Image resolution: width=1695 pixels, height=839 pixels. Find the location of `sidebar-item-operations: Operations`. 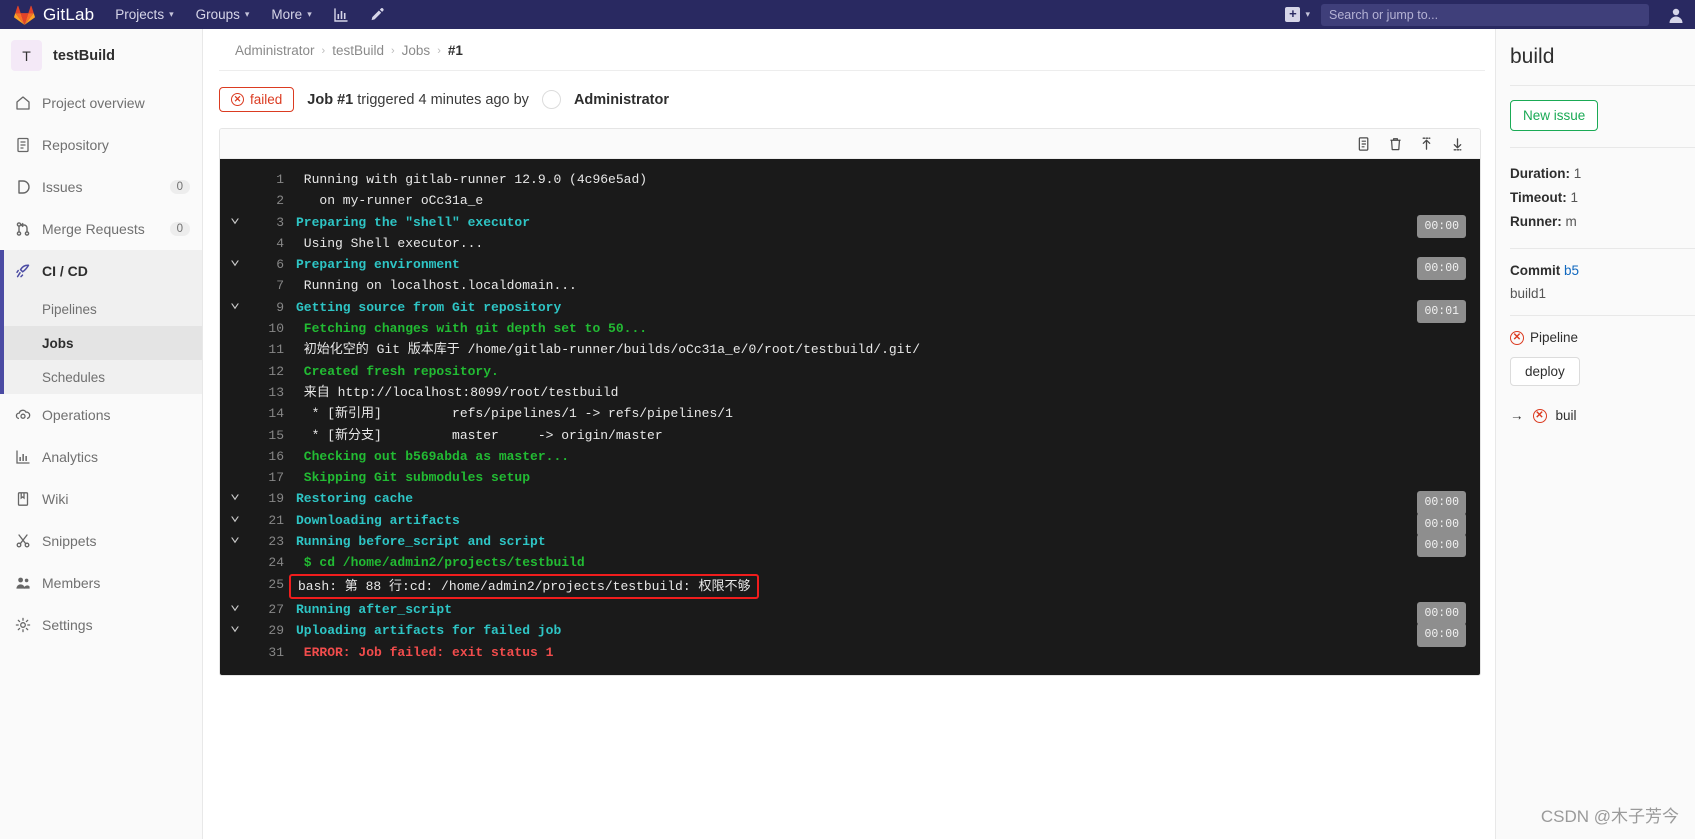

sidebar-item-operations: Operations is located at coordinates (101, 415).